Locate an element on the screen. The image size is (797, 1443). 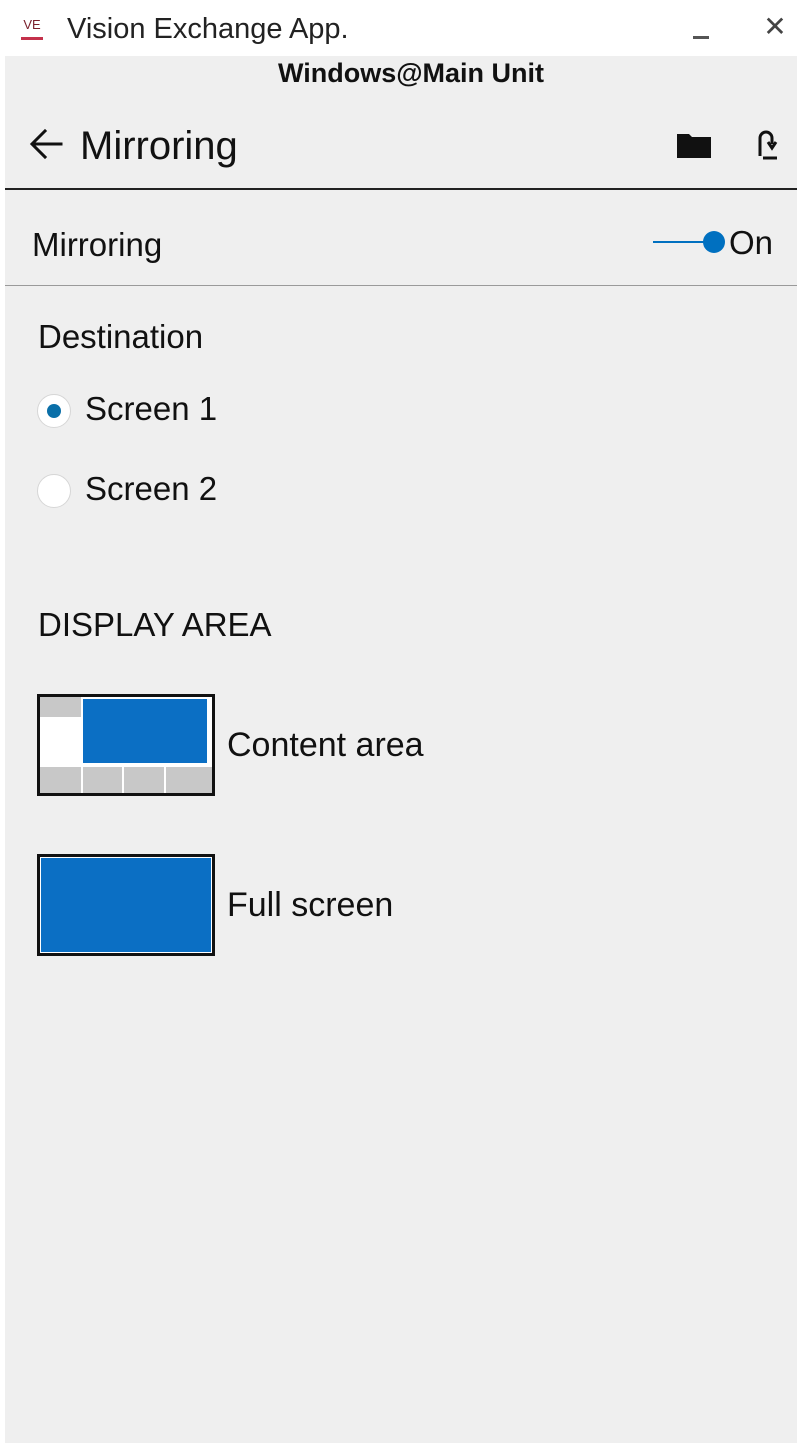
close-button: ✕ is located at coordinates (775, 27).